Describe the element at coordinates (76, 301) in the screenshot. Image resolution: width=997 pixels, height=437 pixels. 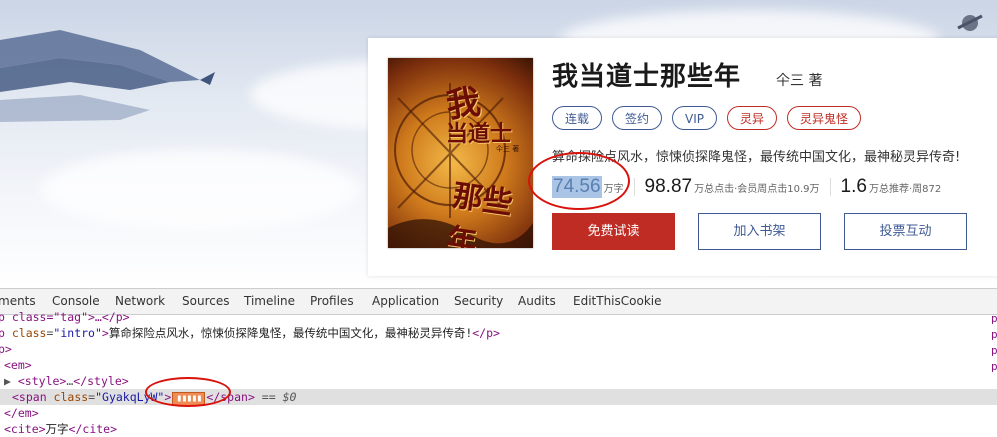
I see `tab-console: Console` at that location.